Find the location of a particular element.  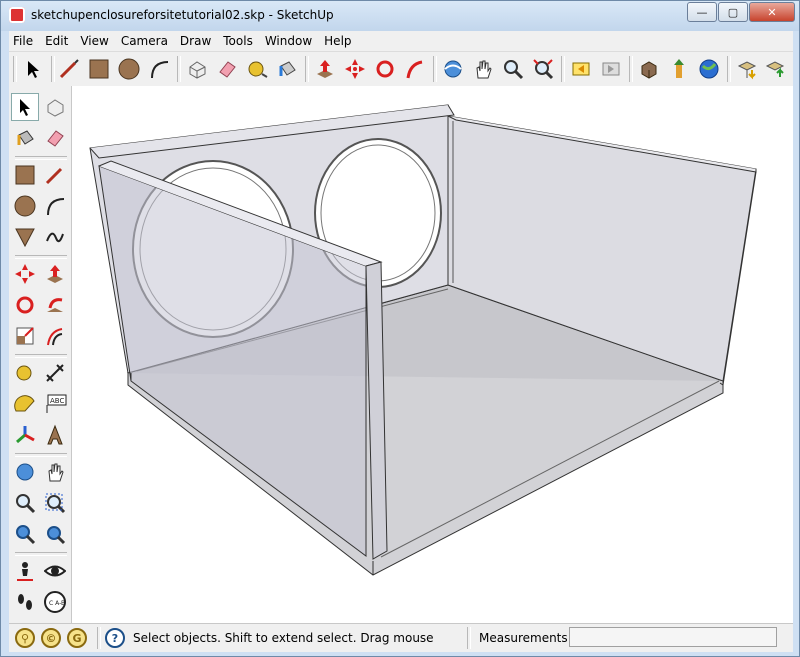

arc-icon is located at coordinates (56, 207).